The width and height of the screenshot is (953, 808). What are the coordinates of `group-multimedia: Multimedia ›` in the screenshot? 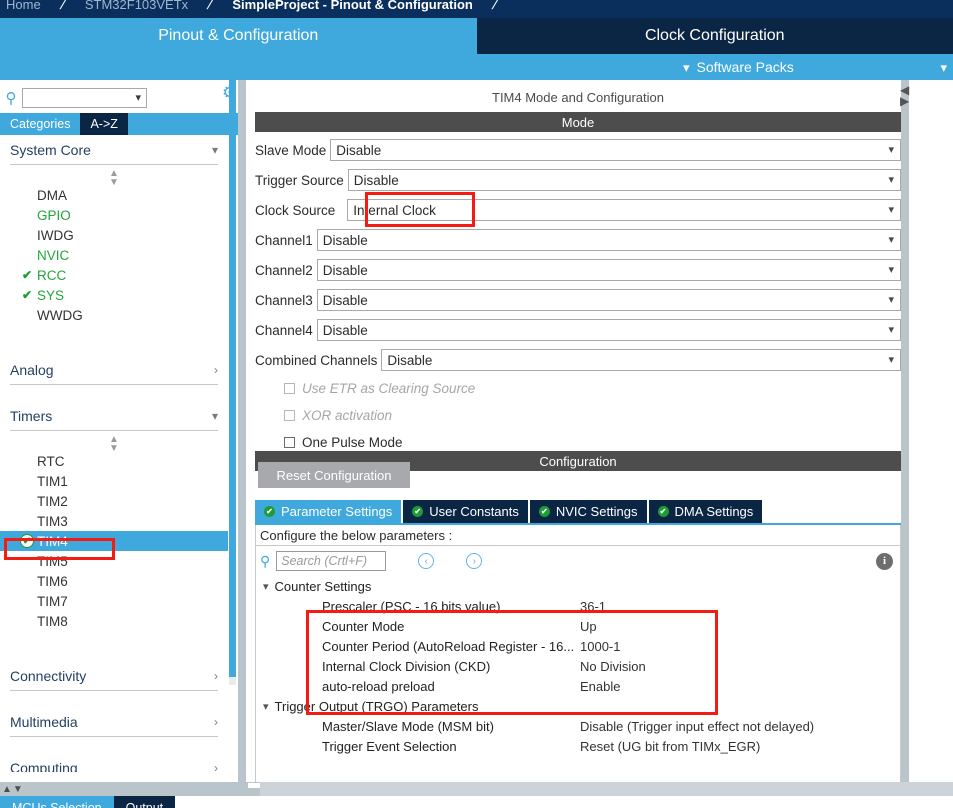 It's located at (114, 722).